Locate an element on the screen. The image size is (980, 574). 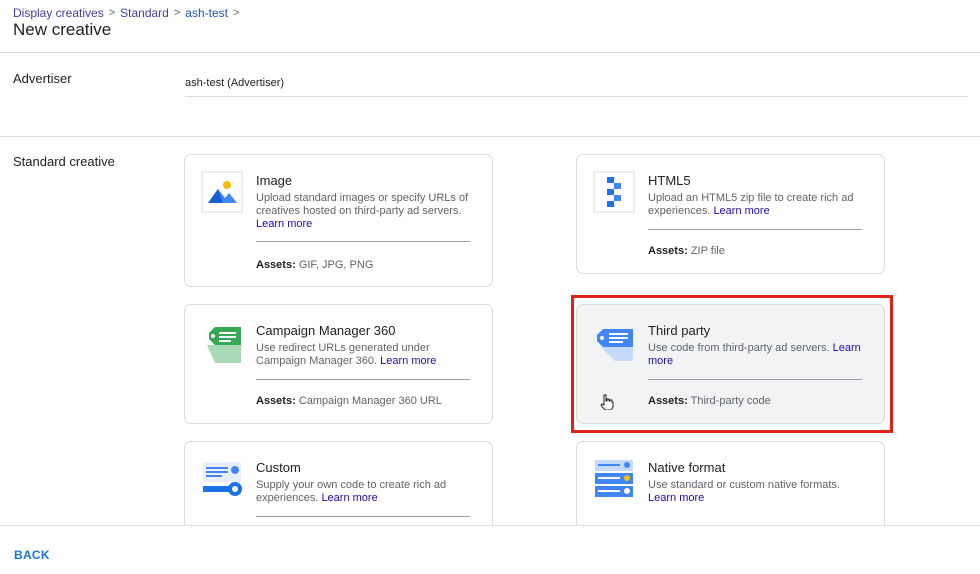
back-button: BACK is located at coordinates (32, 555).